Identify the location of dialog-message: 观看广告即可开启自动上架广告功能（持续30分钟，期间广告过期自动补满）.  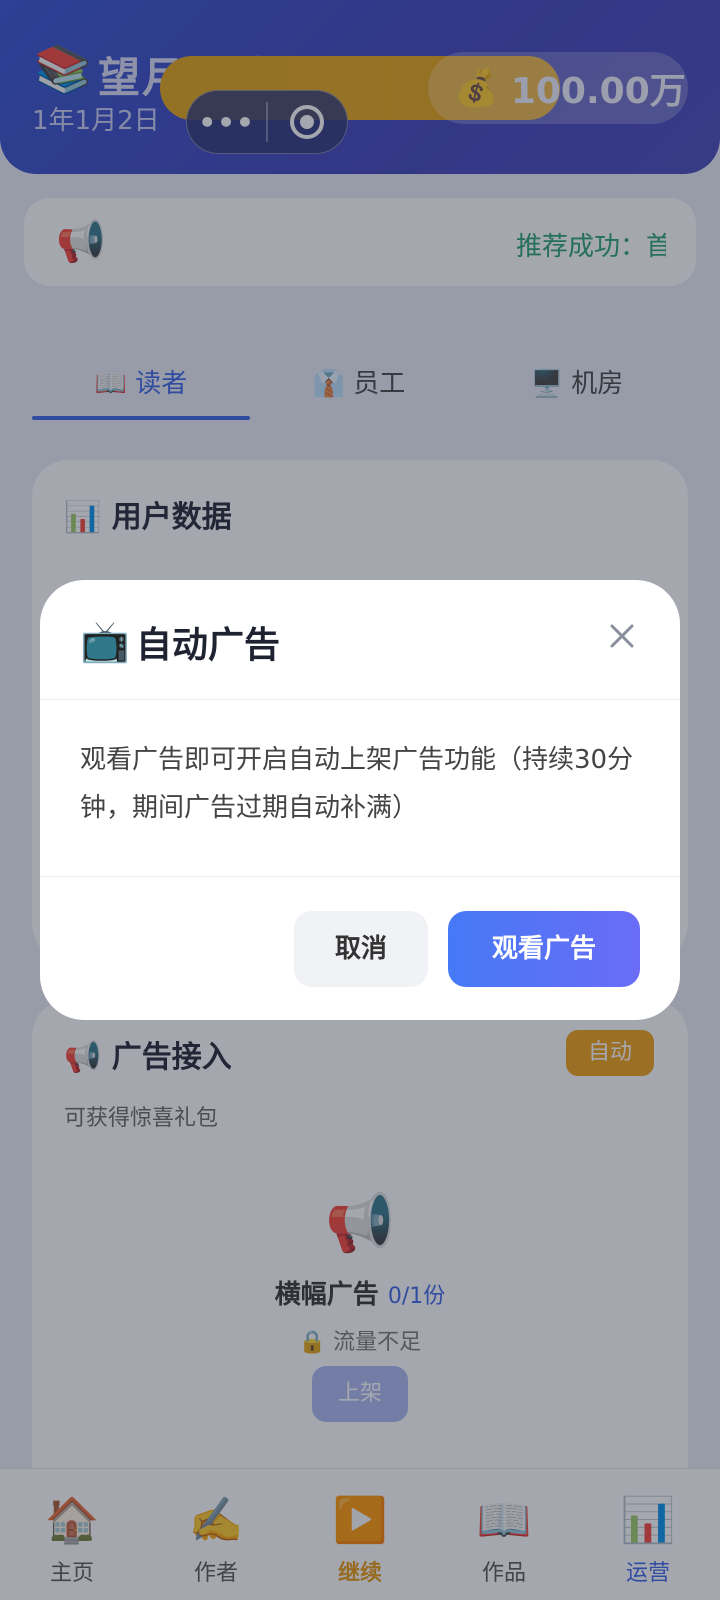
(357, 784).